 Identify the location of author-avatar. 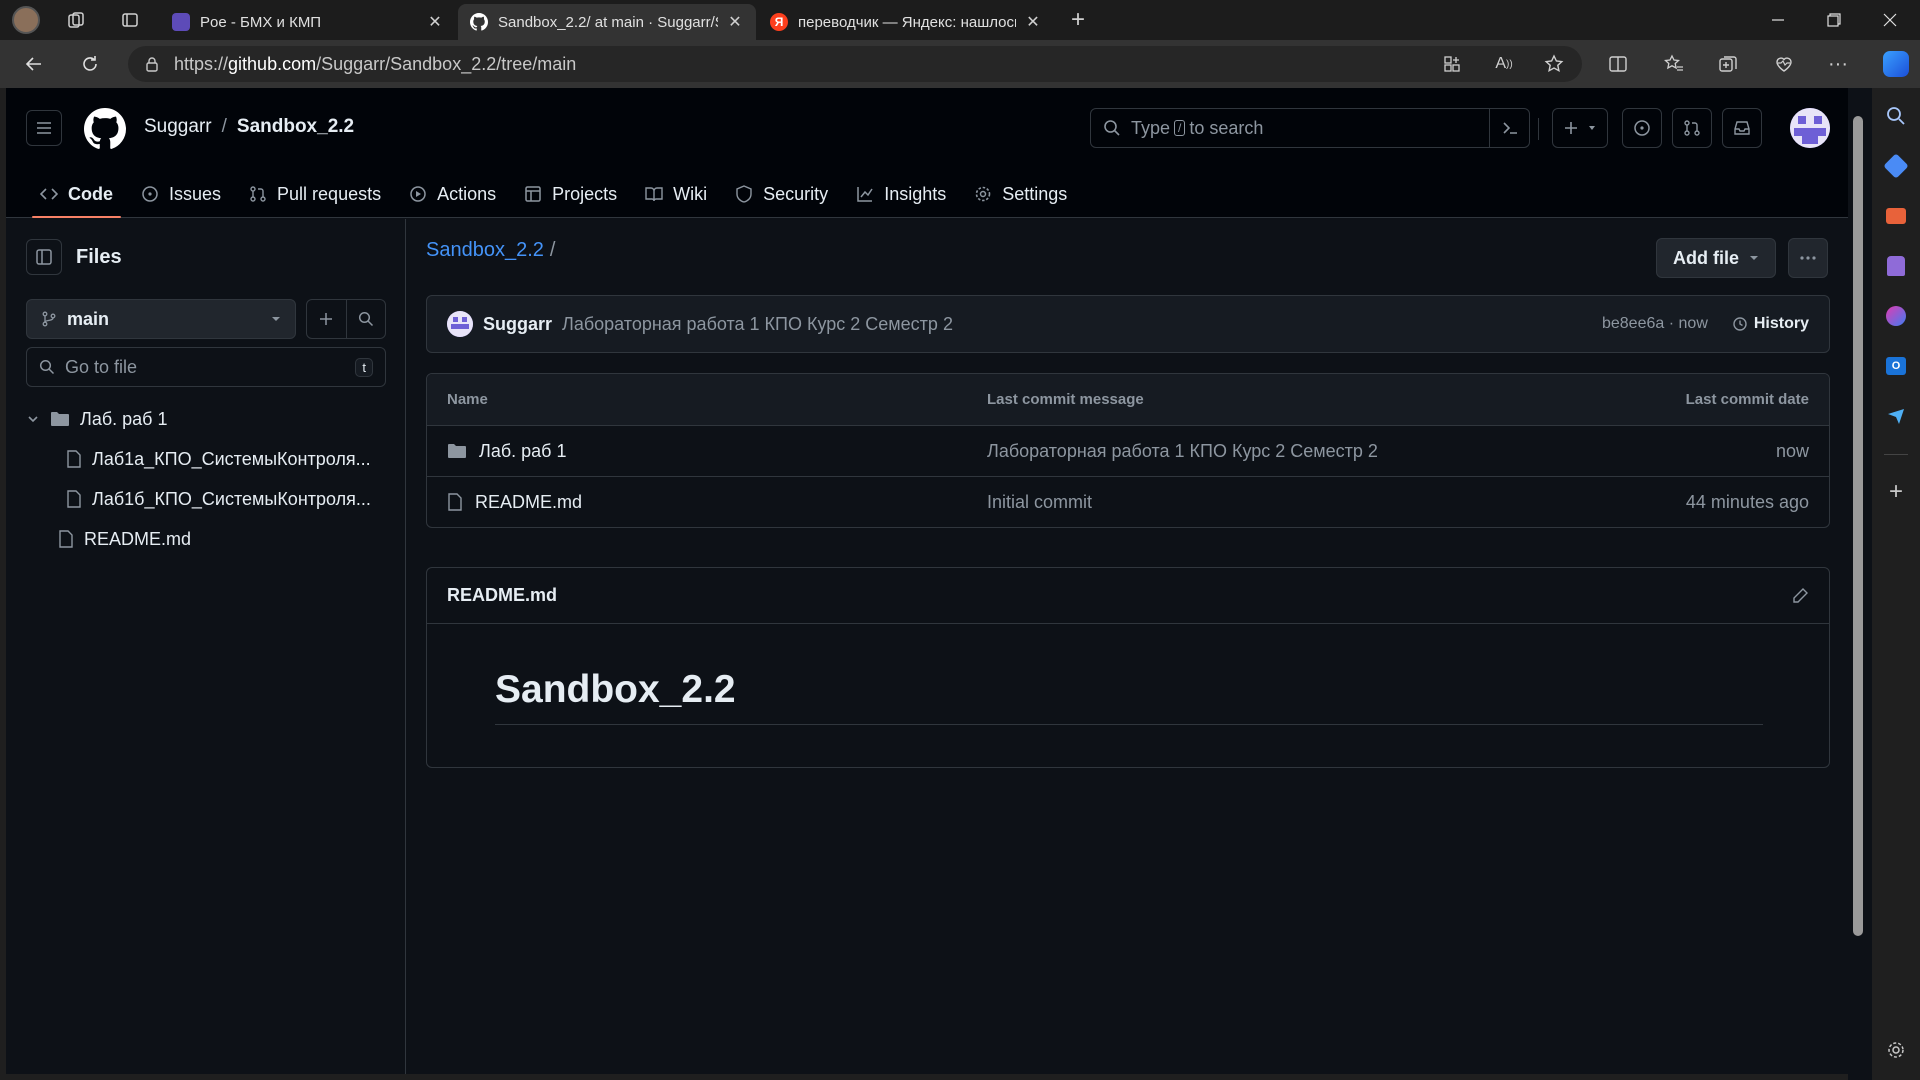
(460, 324).